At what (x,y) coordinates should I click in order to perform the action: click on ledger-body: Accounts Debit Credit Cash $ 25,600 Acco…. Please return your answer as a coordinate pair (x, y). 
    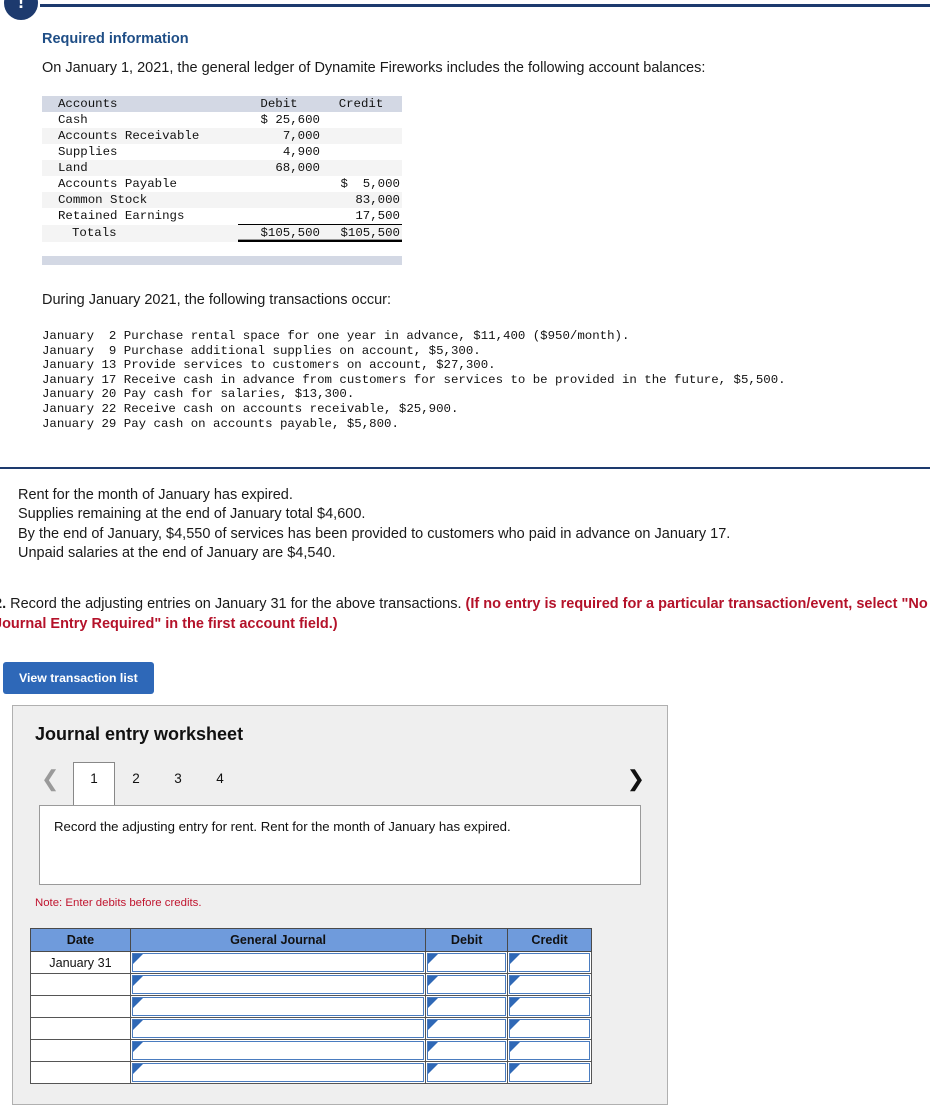
    Looking at the image, I should click on (222, 169).